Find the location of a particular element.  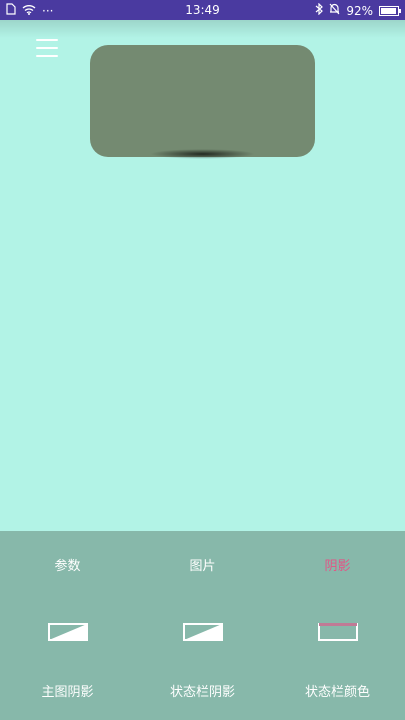

statusbar-color-icon is located at coordinates (337, 632).